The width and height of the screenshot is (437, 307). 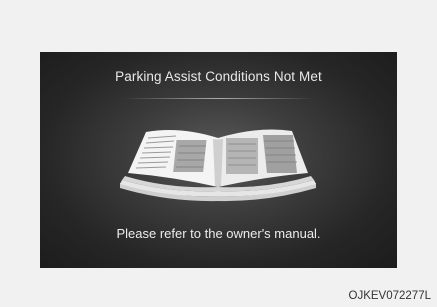 What do you see at coordinates (218, 76) in the screenshot?
I see `warning-title: Parking Assist Conditions Not Met` at bounding box center [218, 76].